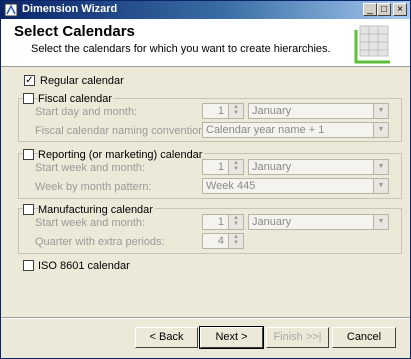  What do you see at coordinates (28, 209) in the screenshot?
I see `manufacturing-calendar-checkbox` at bounding box center [28, 209].